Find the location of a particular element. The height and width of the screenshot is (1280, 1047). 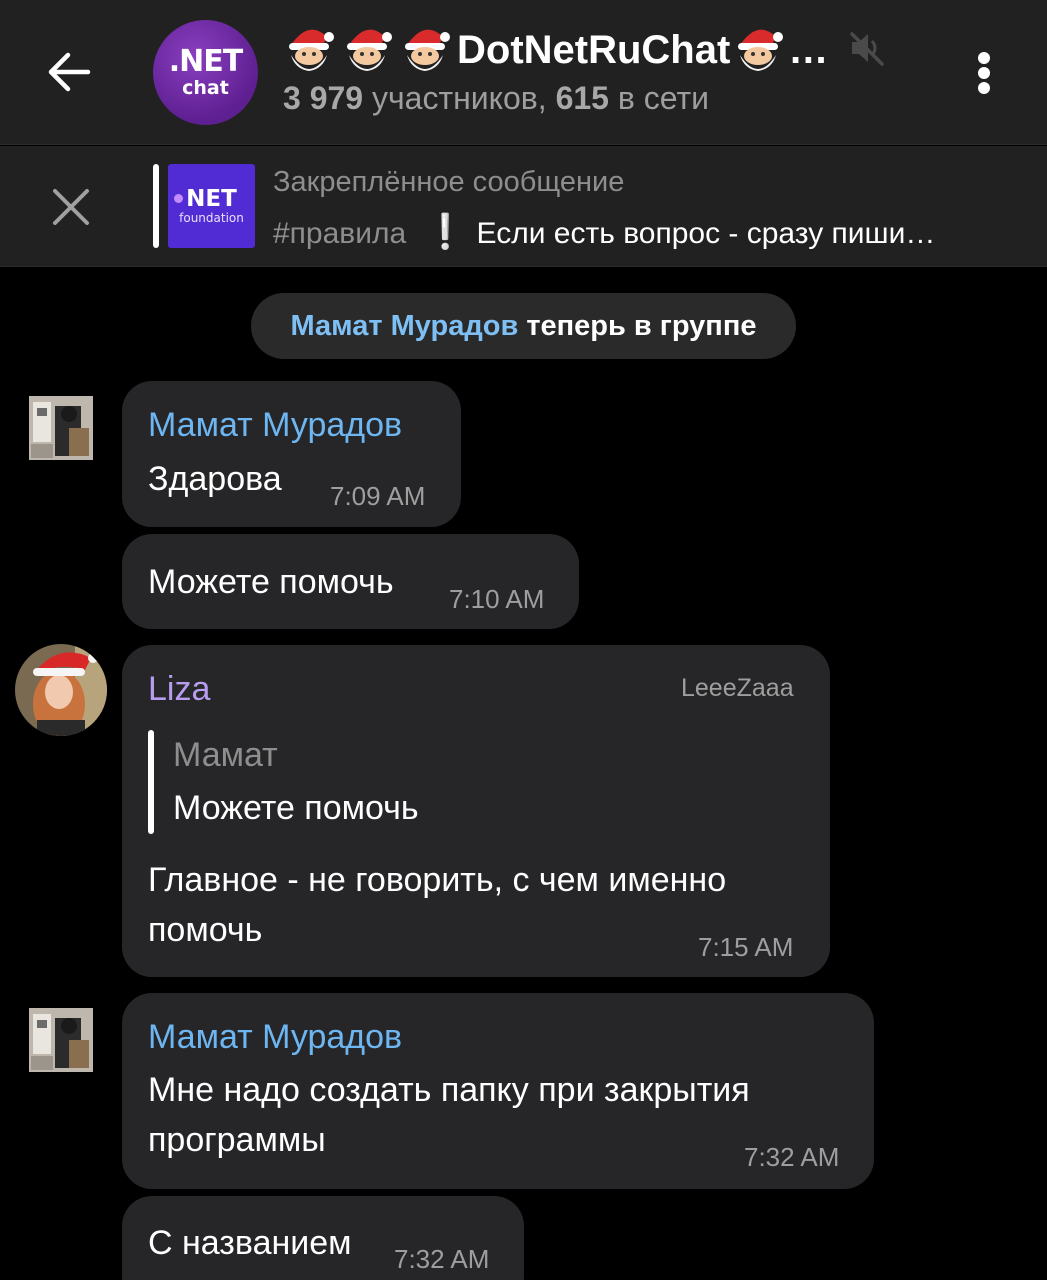

pinned-indicator-bar is located at coordinates (156, 206).